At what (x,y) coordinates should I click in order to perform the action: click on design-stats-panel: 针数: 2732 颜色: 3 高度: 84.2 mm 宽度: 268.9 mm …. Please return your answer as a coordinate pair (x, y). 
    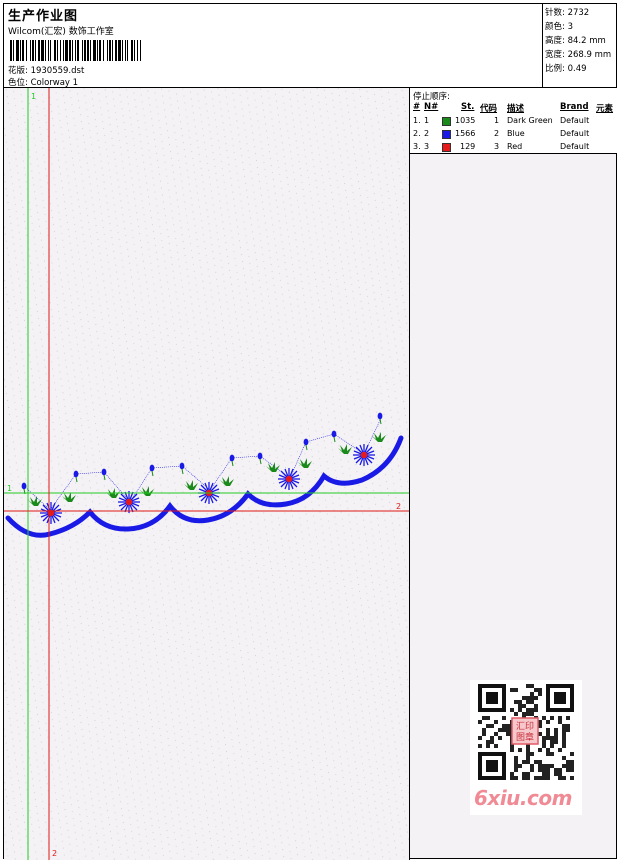
    Looking at the image, I should click on (579, 46).